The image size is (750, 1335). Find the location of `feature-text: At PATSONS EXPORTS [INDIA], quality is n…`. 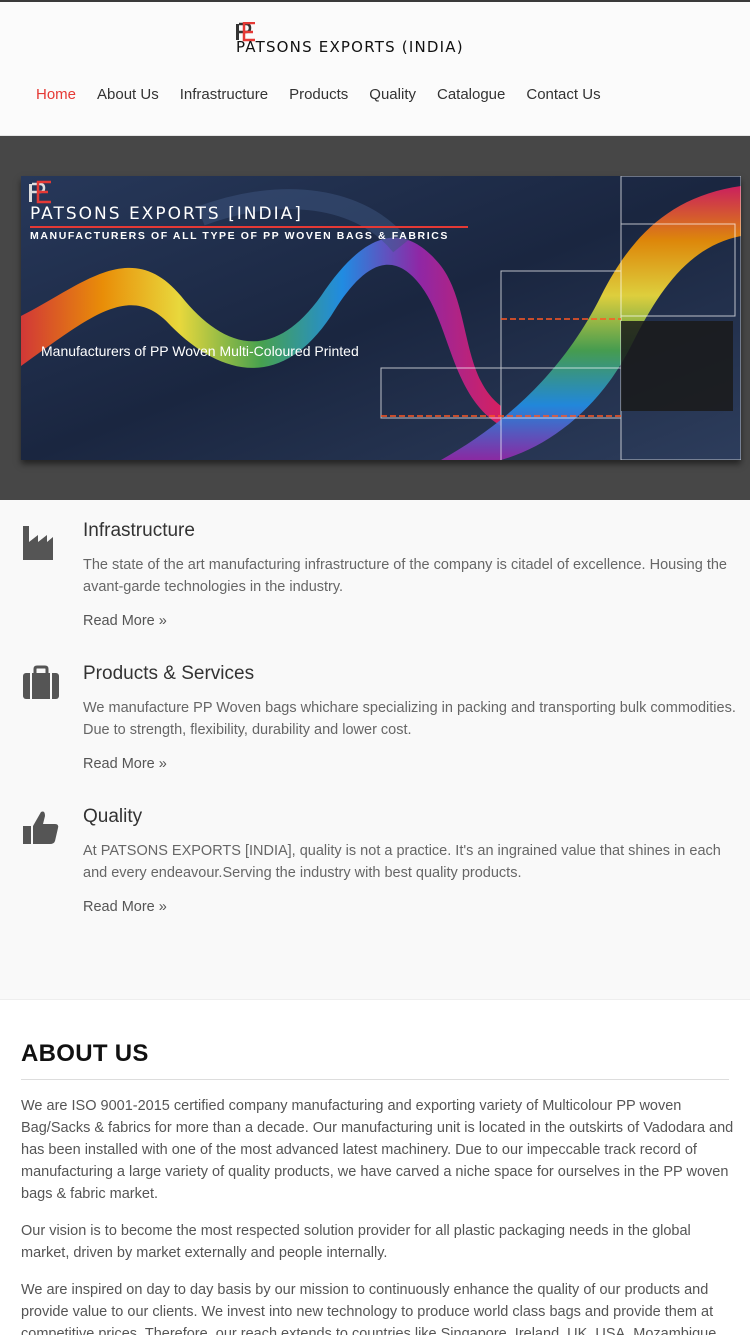

feature-text: At PATSONS EXPORTS [INDIA], quality is n… is located at coordinates (402, 862).